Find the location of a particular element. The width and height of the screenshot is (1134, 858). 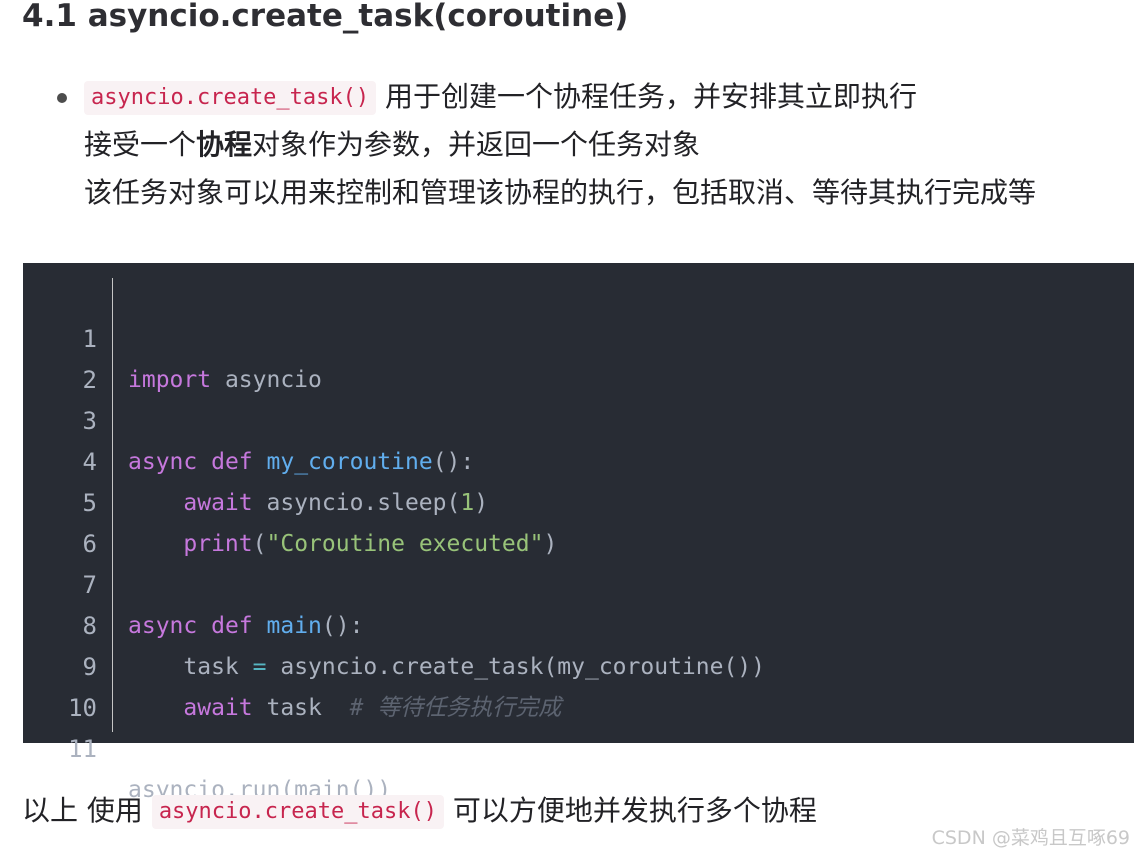

bullet-dot is located at coordinates (62, 98).